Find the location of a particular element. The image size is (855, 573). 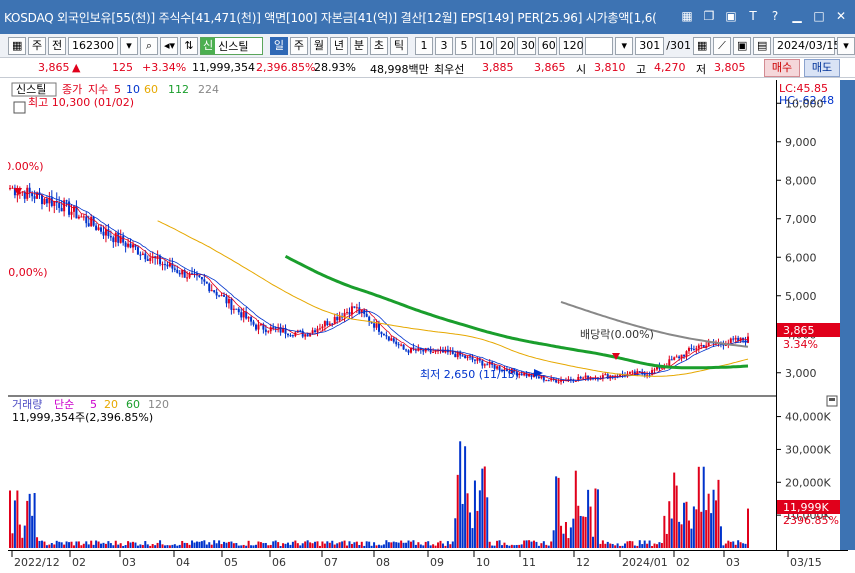

prev-button: 전 is located at coordinates (57, 45).